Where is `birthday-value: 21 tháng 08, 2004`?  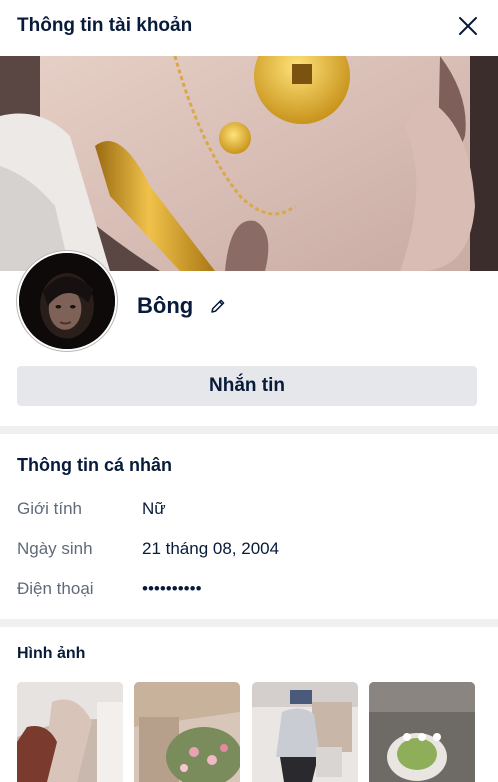 birthday-value: 21 tháng 08, 2004 is located at coordinates (211, 548).